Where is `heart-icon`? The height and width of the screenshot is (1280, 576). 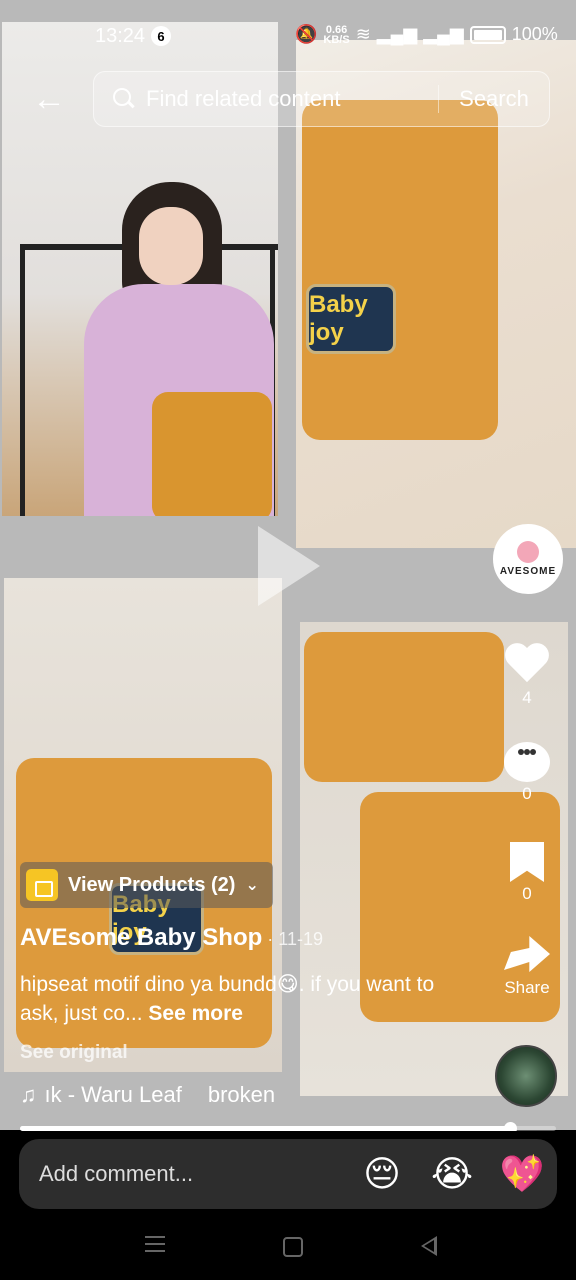
heart-icon is located at coordinates (527, 665).